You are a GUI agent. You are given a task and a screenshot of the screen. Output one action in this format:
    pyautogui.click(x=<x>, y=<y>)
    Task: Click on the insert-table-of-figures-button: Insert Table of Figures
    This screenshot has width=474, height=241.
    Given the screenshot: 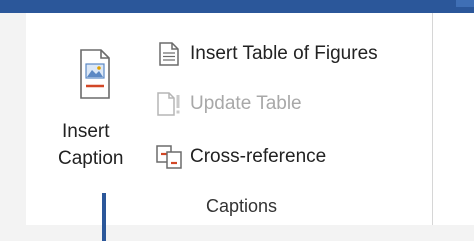 What is the action you would take?
    pyautogui.click(x=266, y=54)
    